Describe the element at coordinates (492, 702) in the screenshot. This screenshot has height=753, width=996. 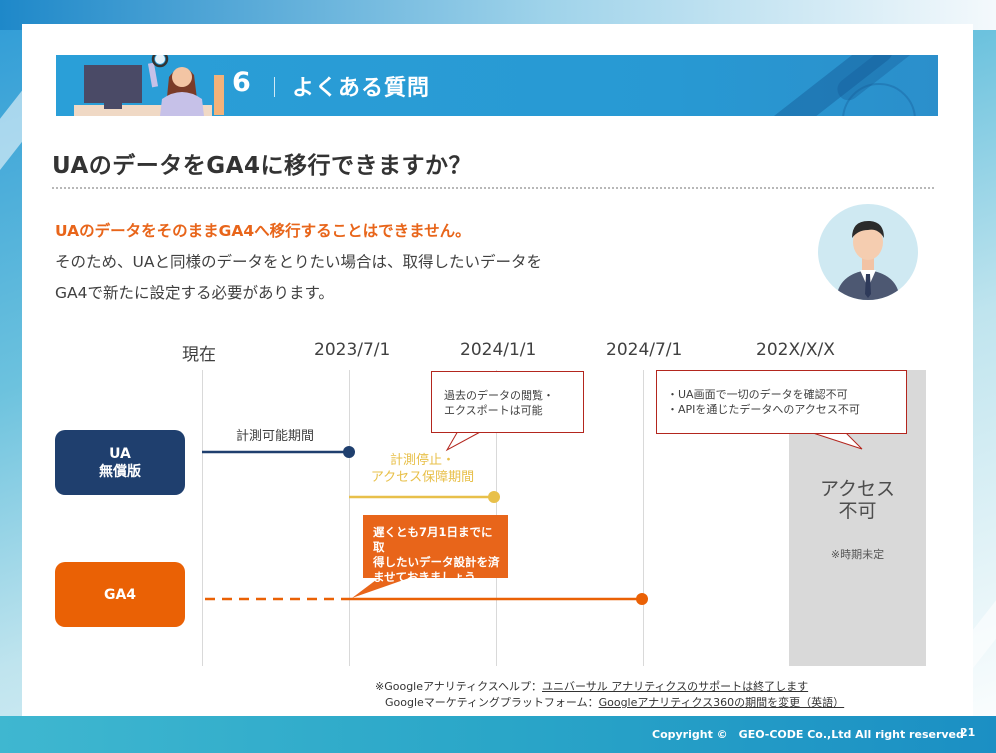
I see `source-2-prefix: Googleマーケティングプラットフォーム：` at that location.